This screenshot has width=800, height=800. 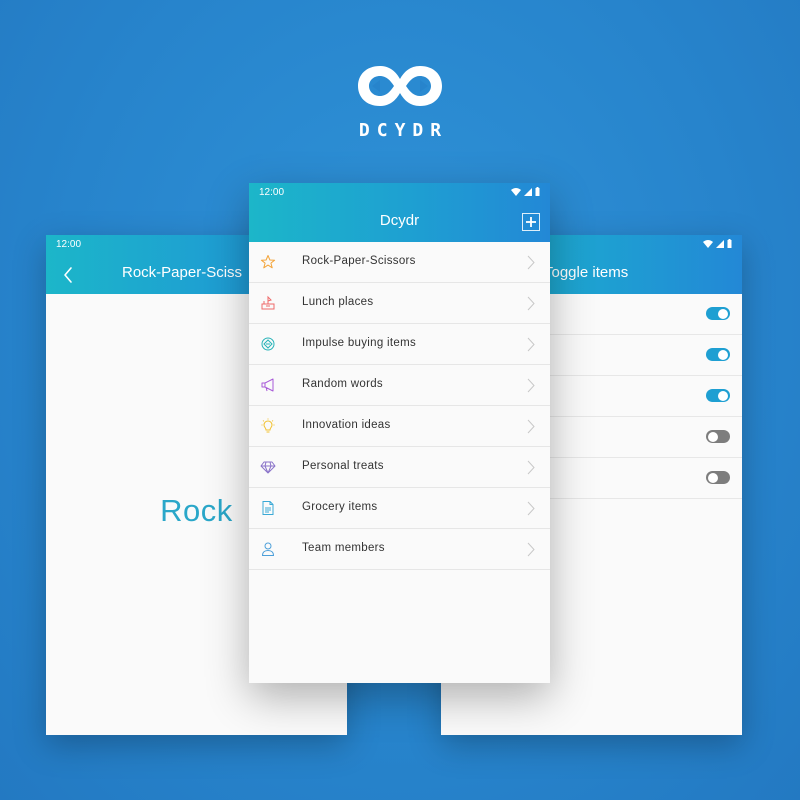 I want to click on lightbulb-icon, so click(x=268, y=425).